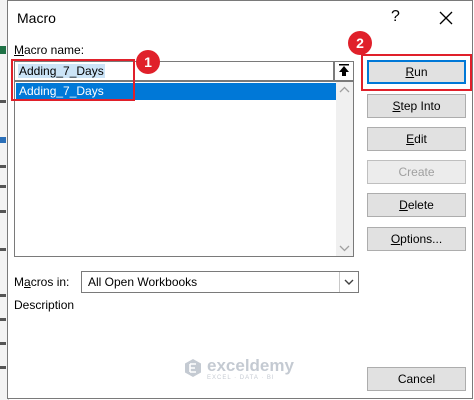 The height and width of the screenshot is (400, 474). What do you see at coordinates (420, 106) in the screenshot?
I see `step-into-button-label: tep Into` at bounding box center [420, 106].